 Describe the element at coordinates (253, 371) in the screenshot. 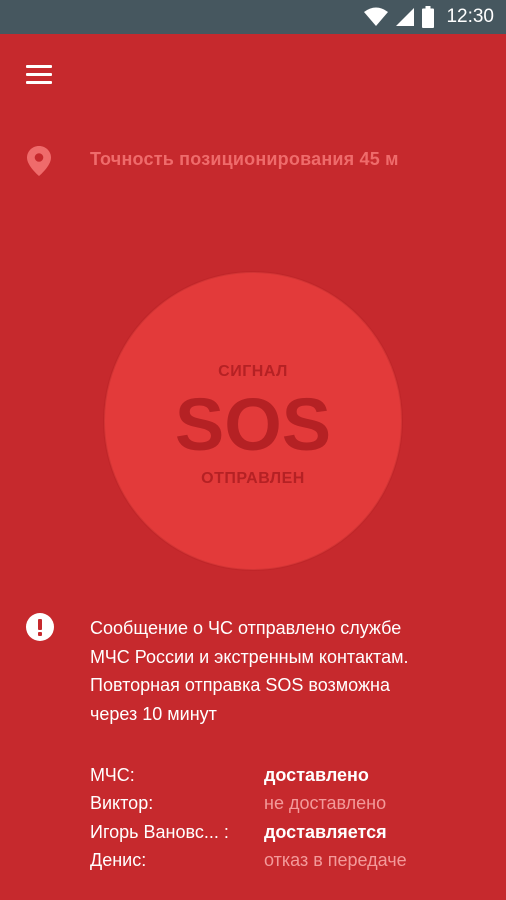

I see `sos-top-label: СИГНАЛ` at that location.